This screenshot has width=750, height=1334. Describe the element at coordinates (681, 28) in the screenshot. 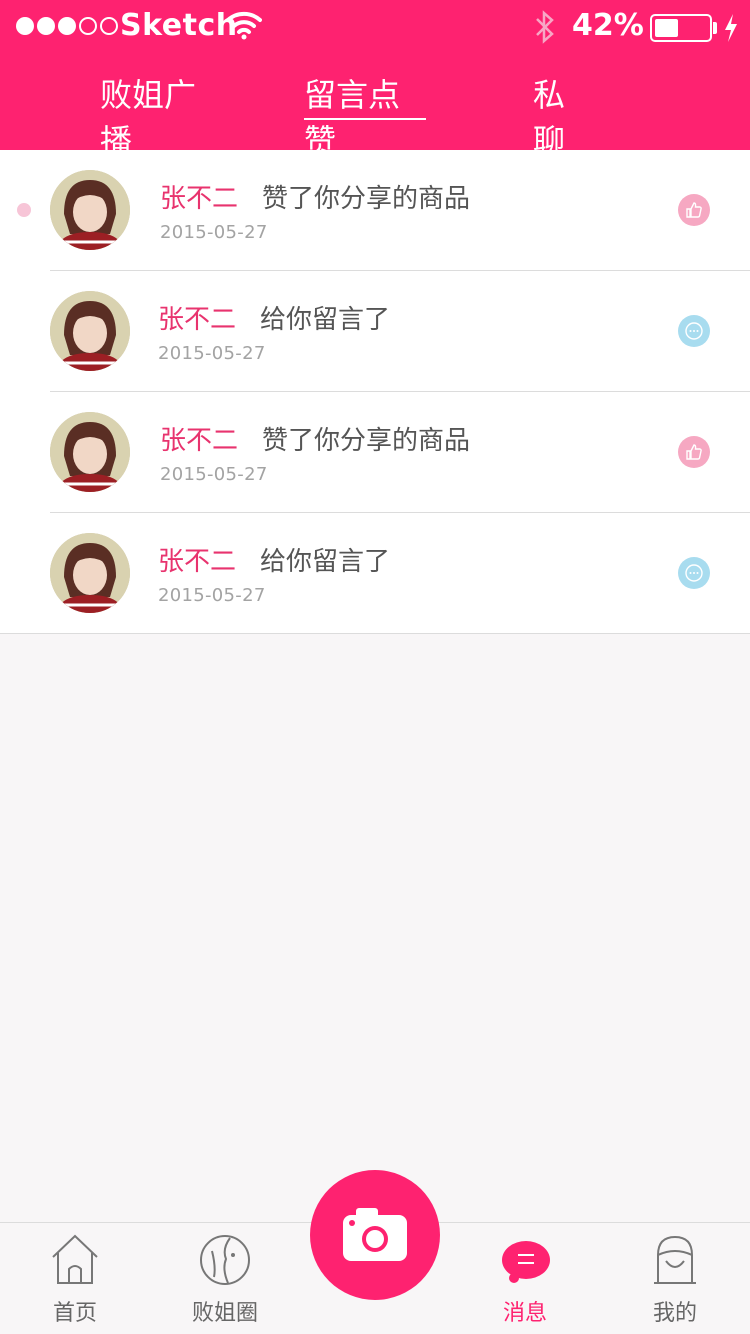

I see `battery-icon` at that location.